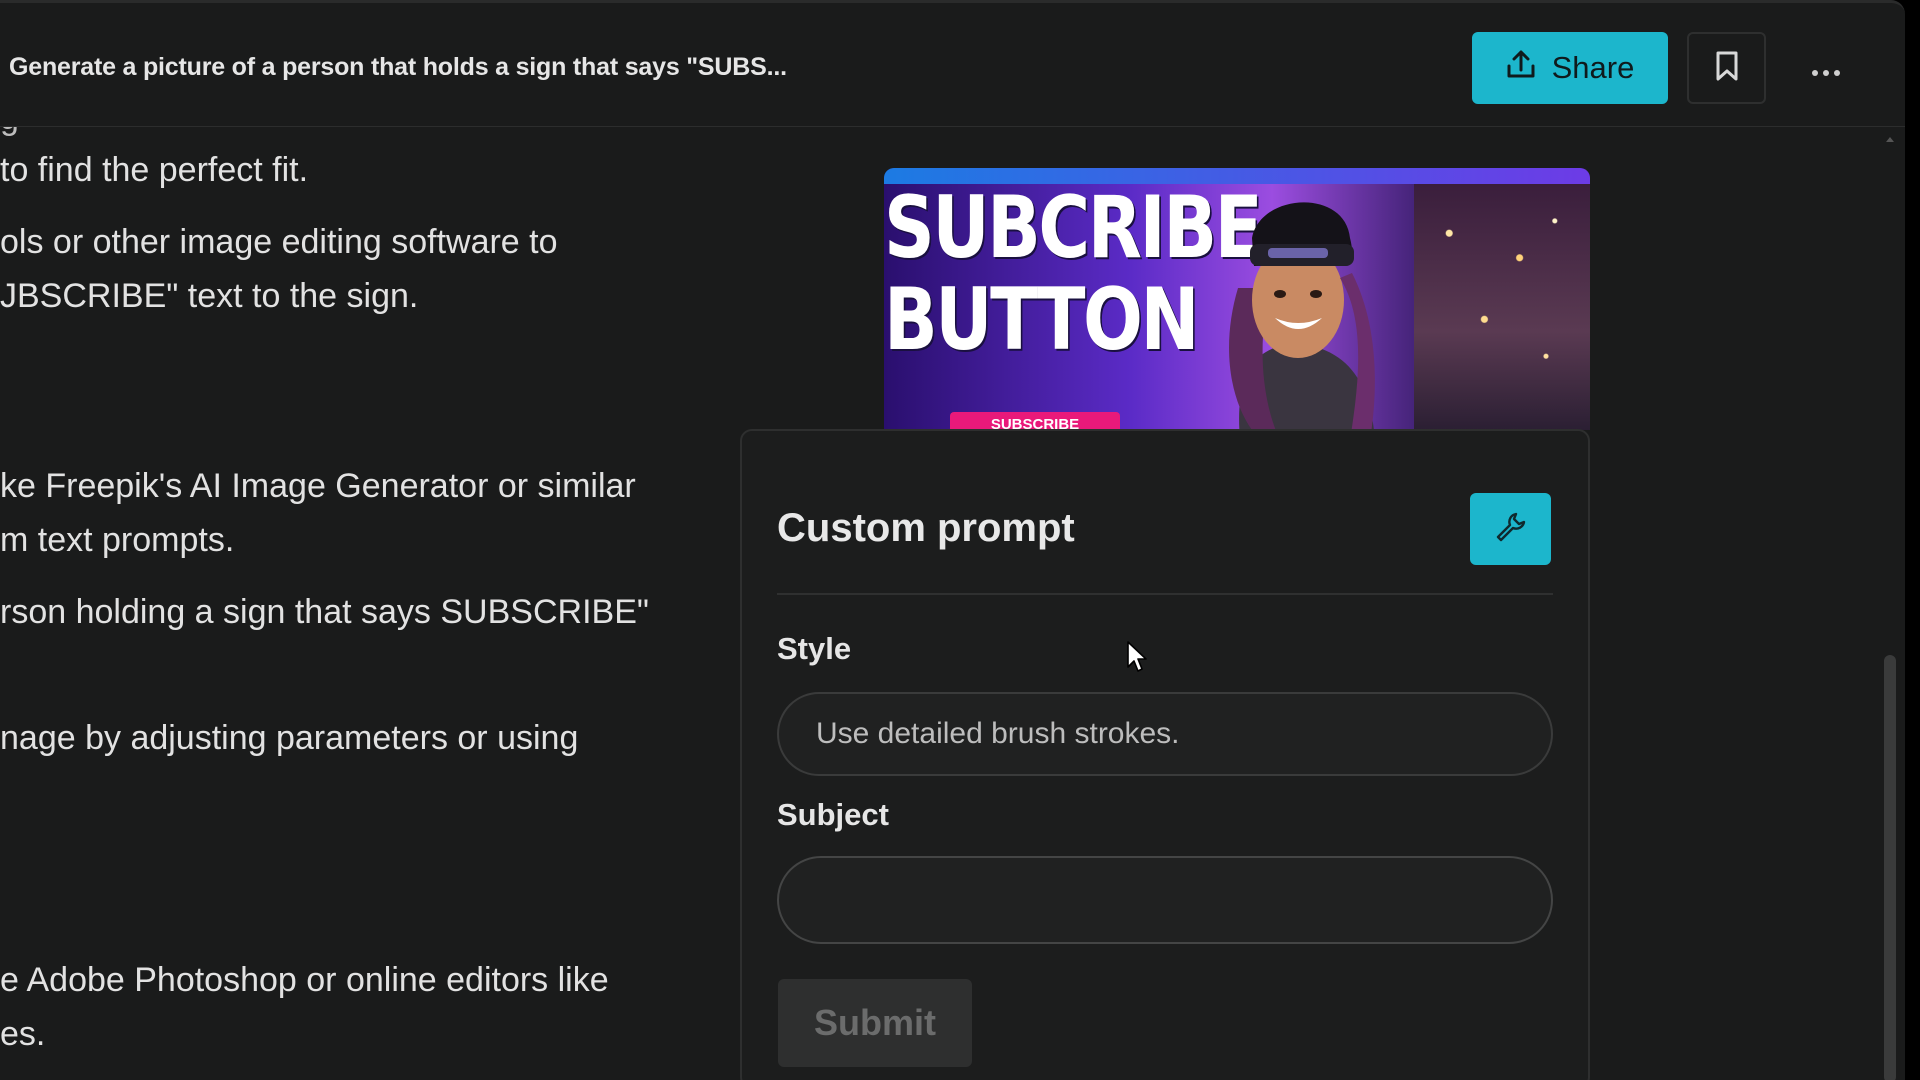  I want to click on style-input: Use detailed brush strokes., so click(1165, 734).